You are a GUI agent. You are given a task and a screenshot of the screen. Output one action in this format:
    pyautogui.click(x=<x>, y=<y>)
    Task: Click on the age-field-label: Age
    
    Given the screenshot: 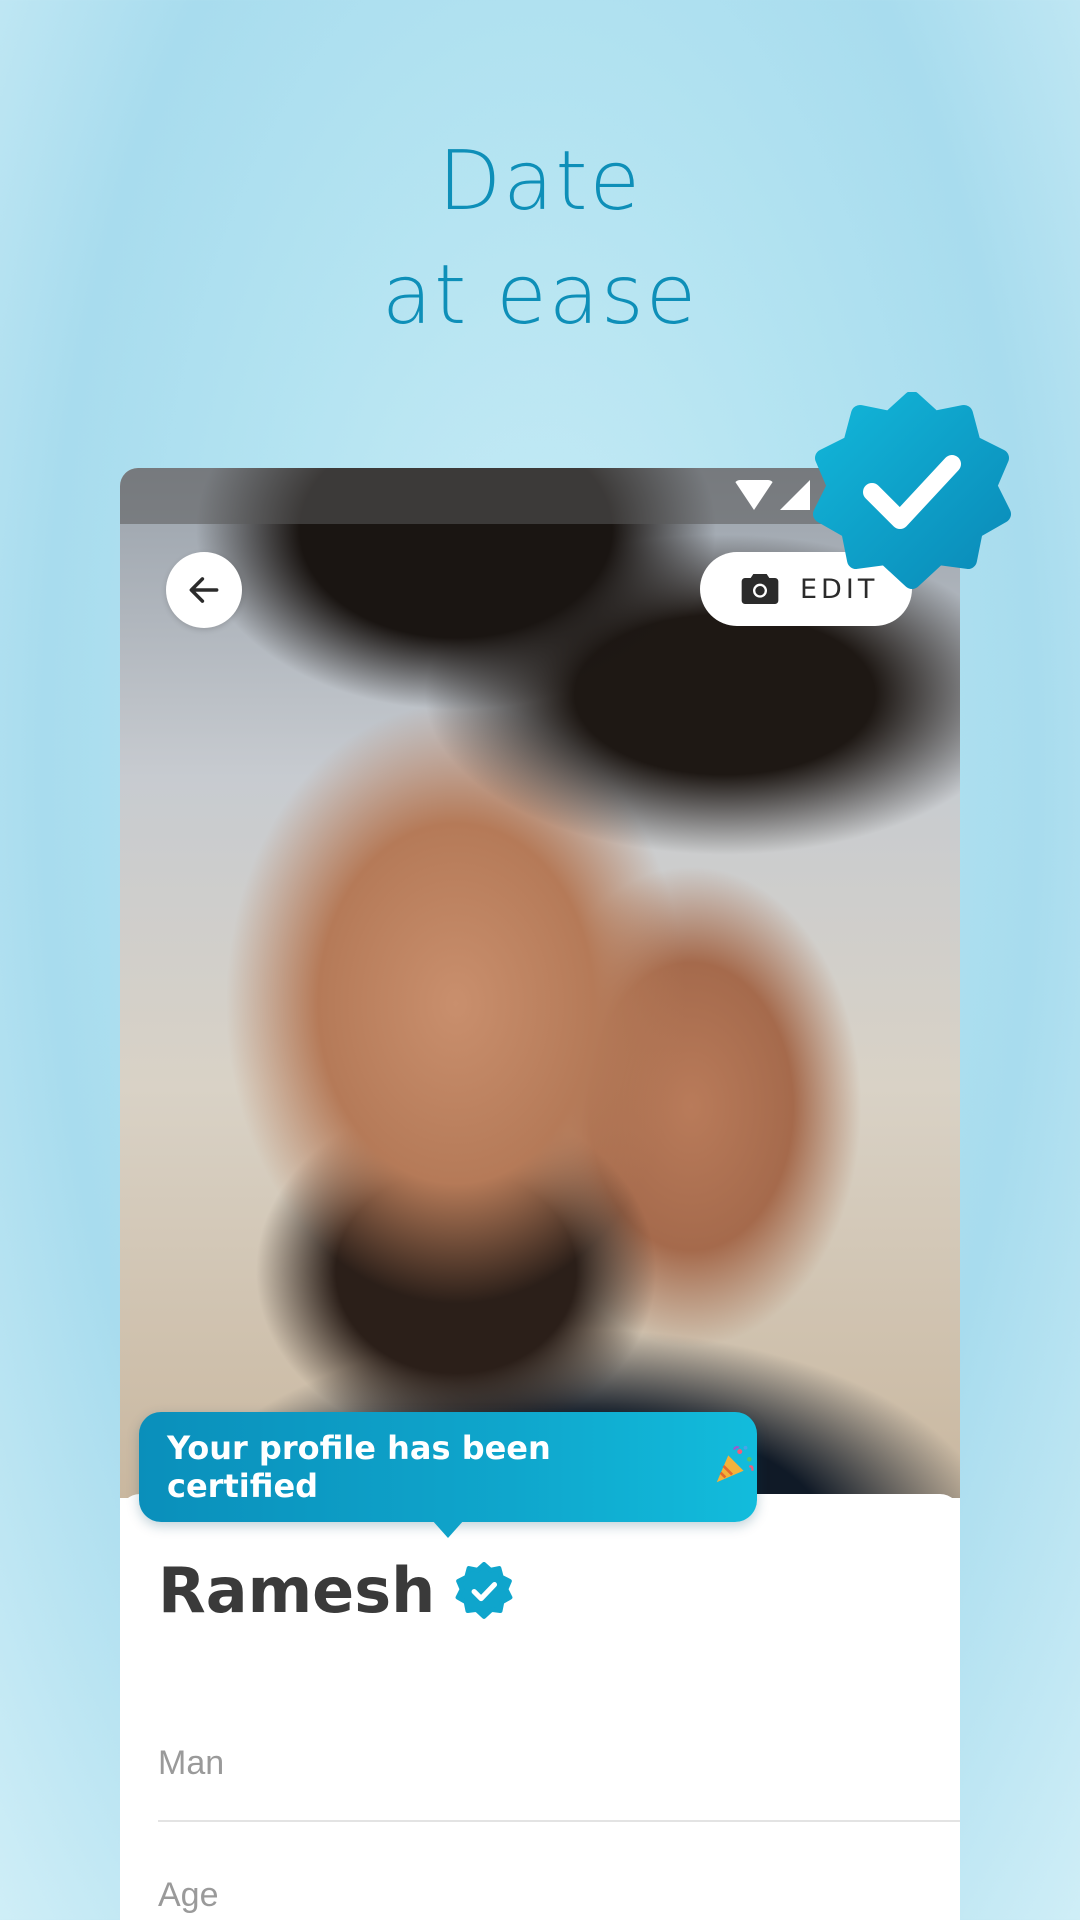 What is the action you would take?
    pyautogui.click(x=188, y=1895)
    